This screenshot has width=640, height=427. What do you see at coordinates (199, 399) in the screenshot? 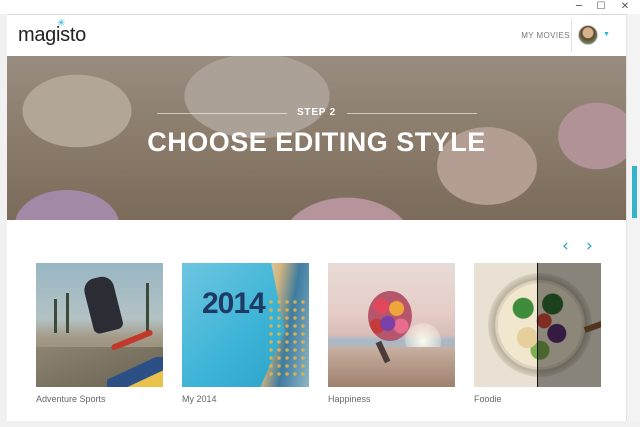
I see `style-card-label: My 2014` at bounding box center [199, 399].